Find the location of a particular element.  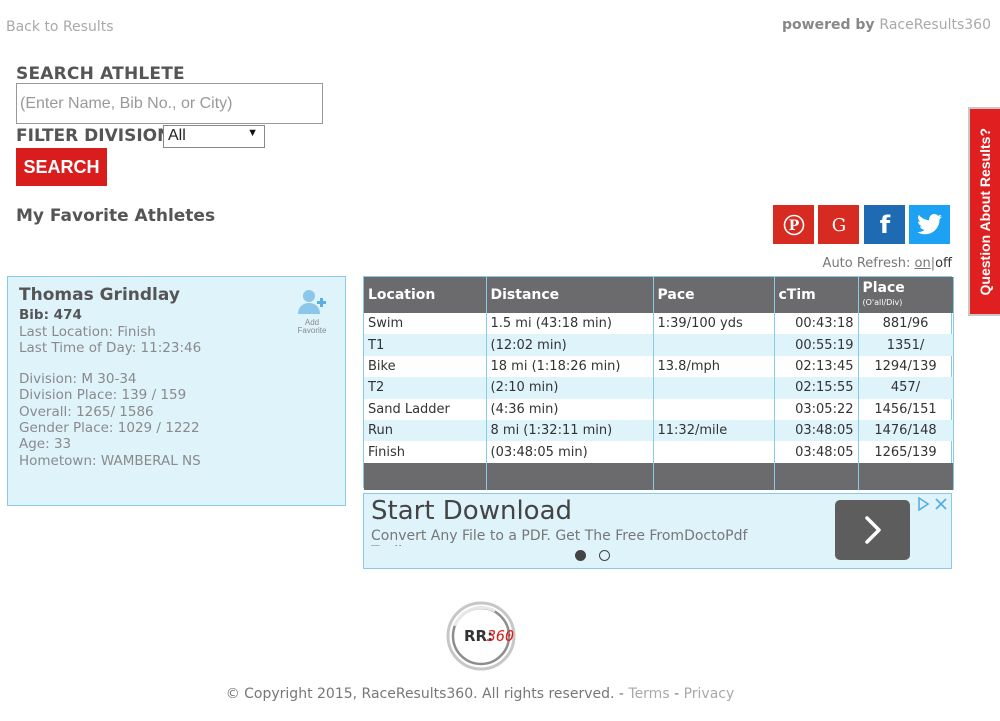

col-place-sub: (O'all/Div) is located at coordinates (882, 302).